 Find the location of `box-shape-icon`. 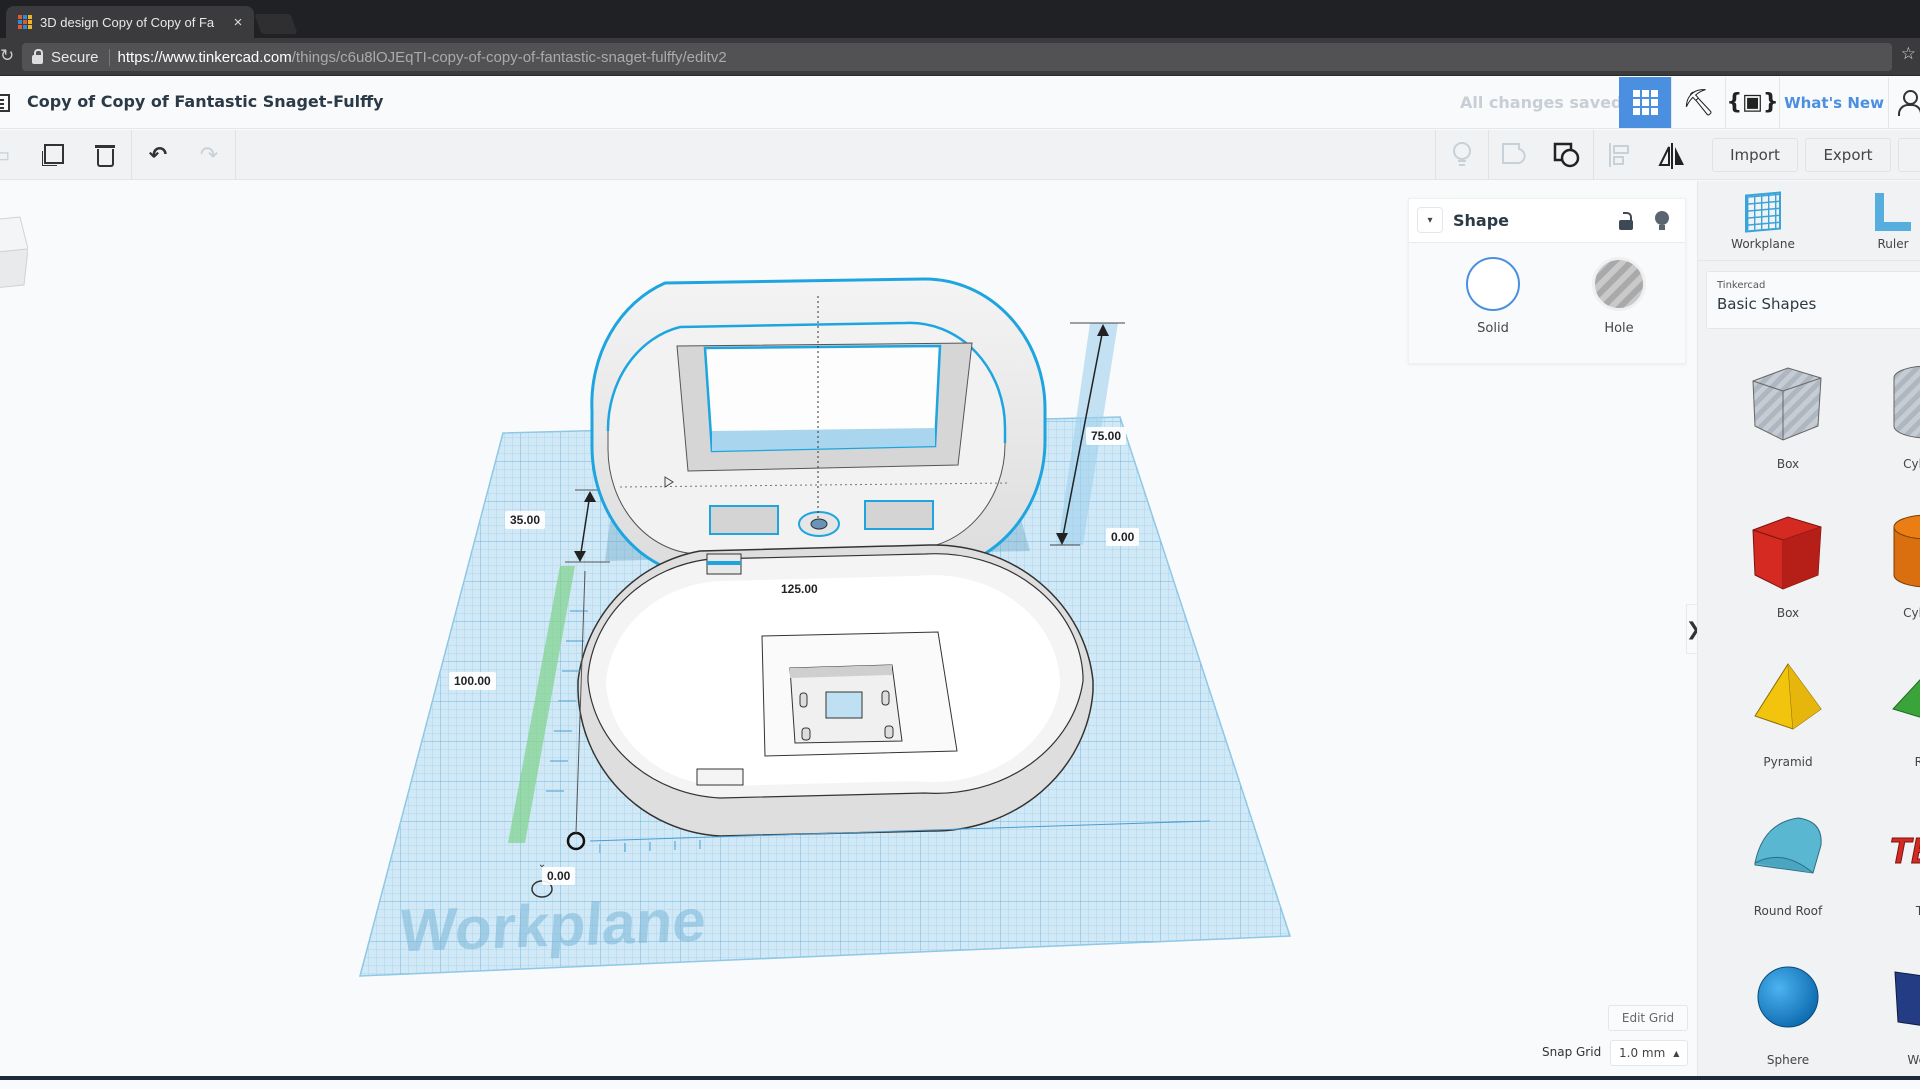

box-shape-icon is located at coordinates (1788, 552).